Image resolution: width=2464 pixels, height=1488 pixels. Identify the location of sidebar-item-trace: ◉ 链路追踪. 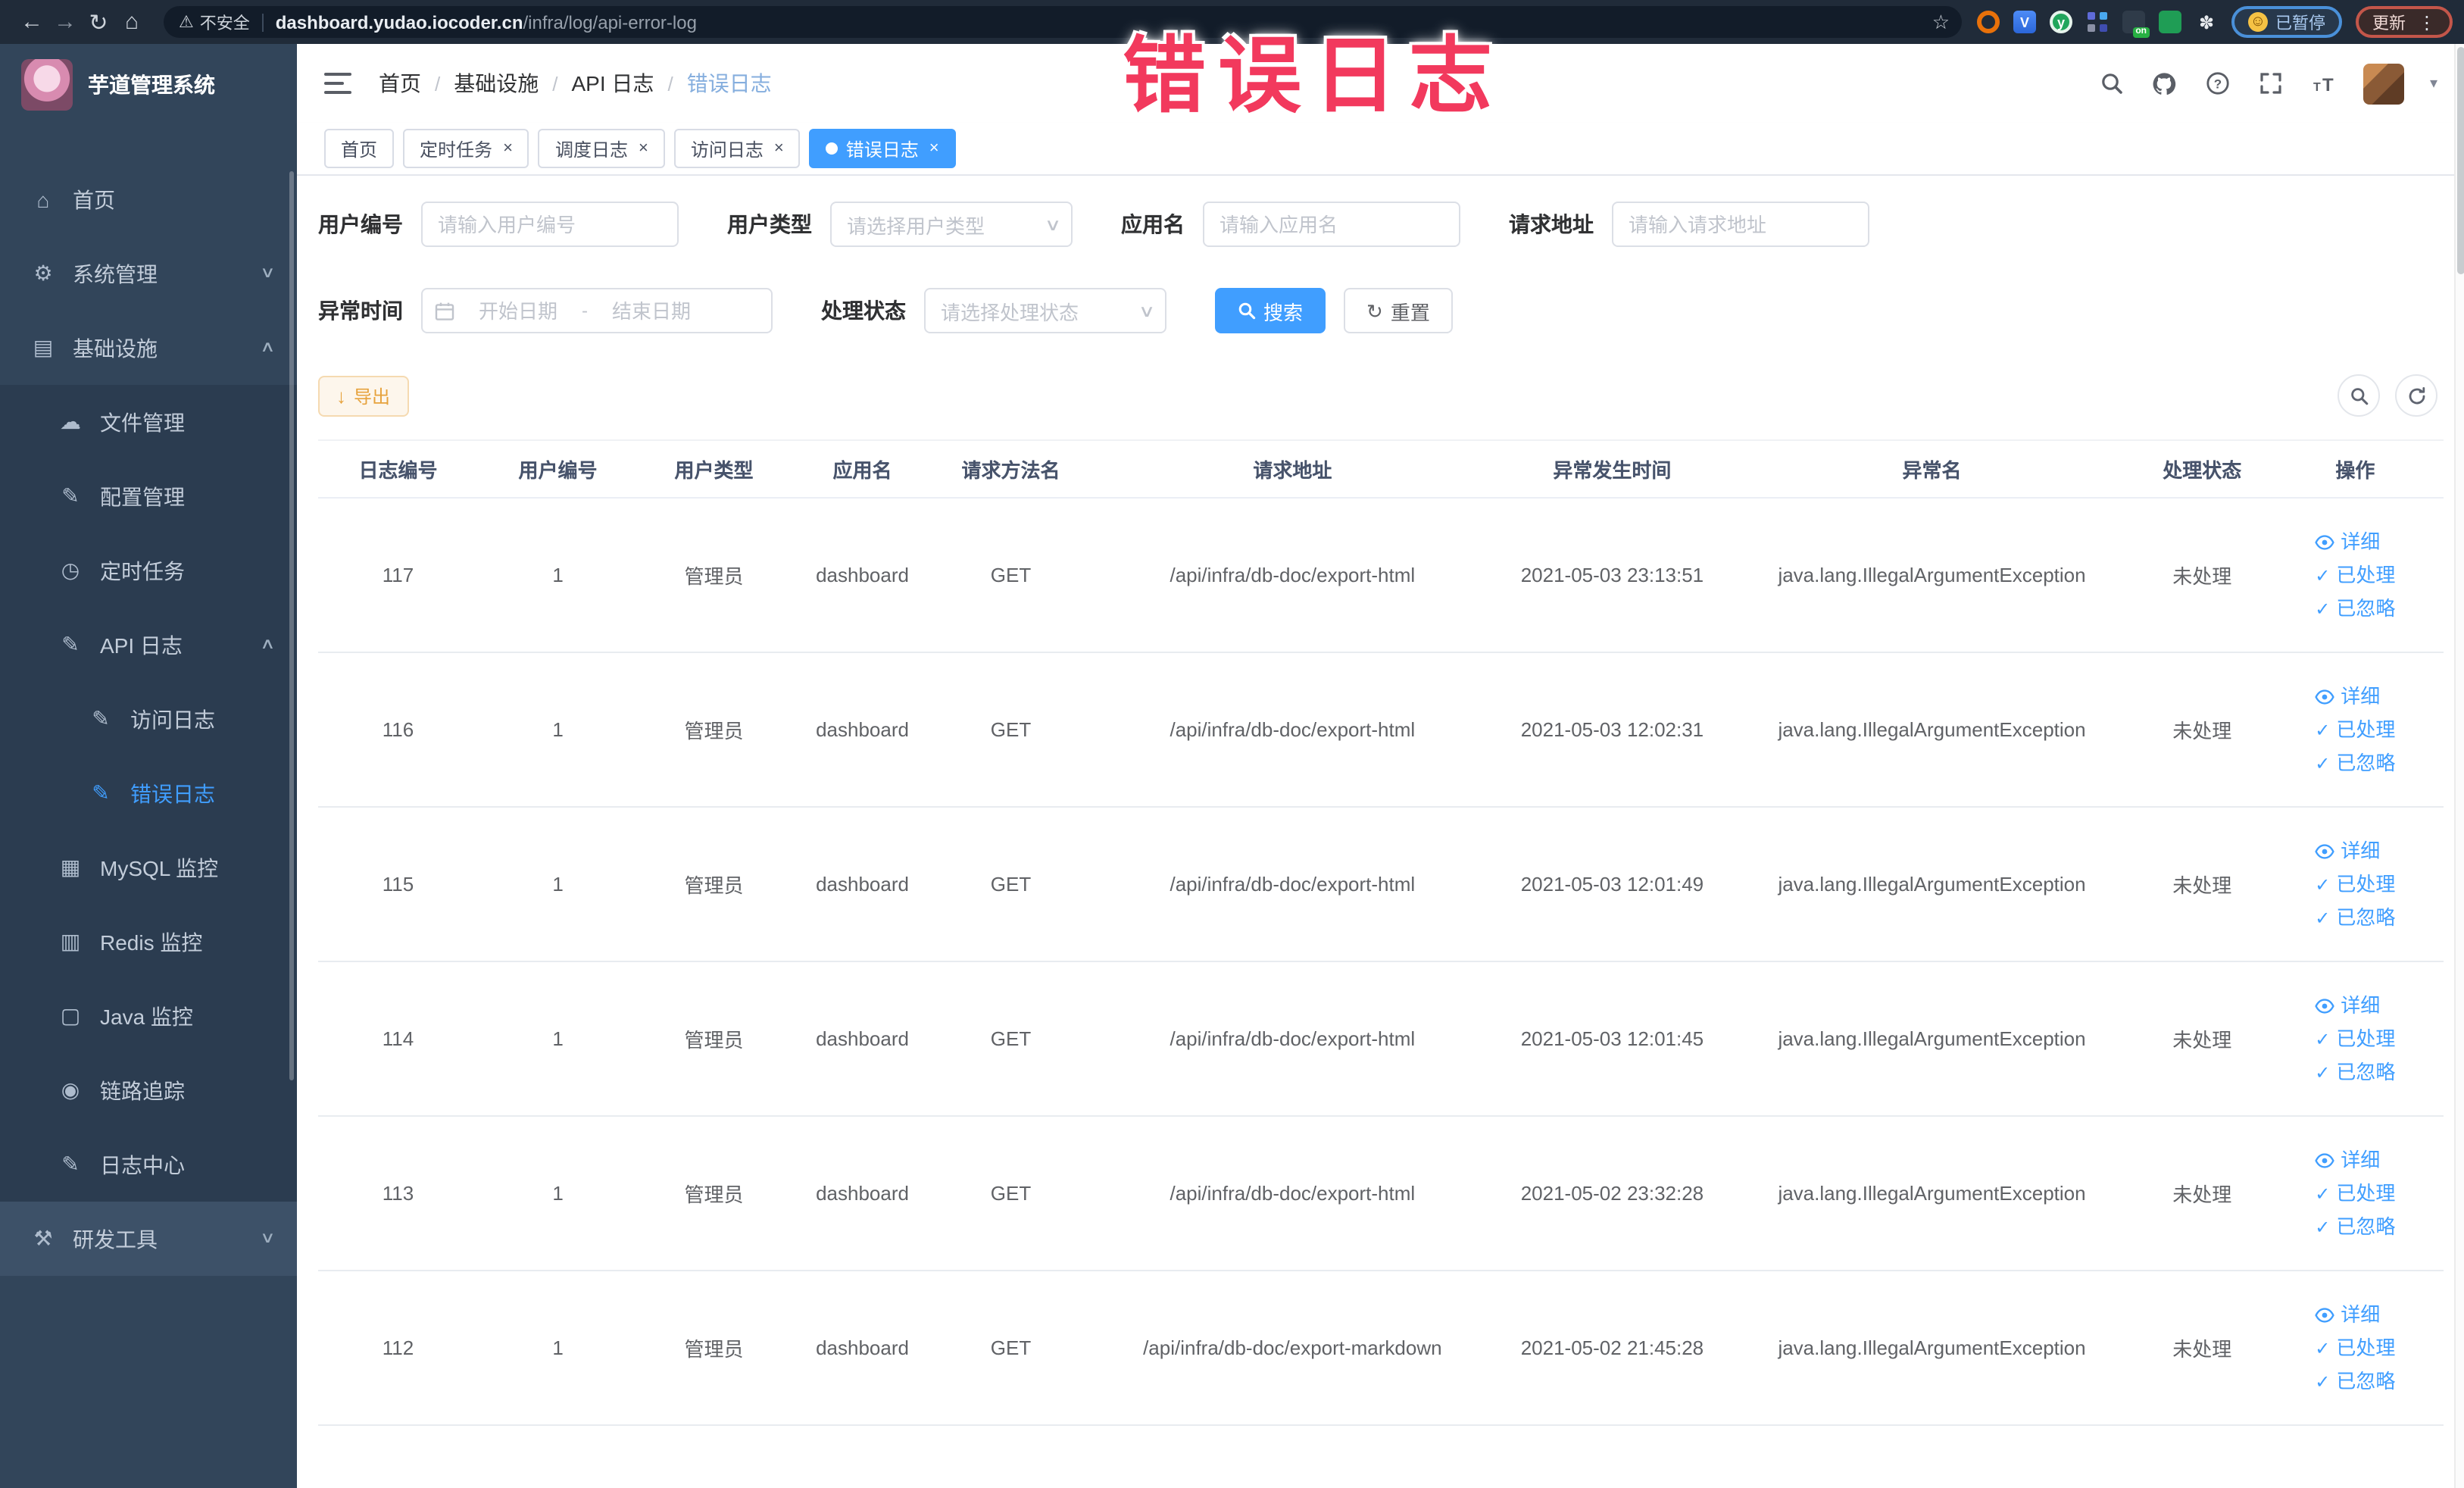
(148, 1090).